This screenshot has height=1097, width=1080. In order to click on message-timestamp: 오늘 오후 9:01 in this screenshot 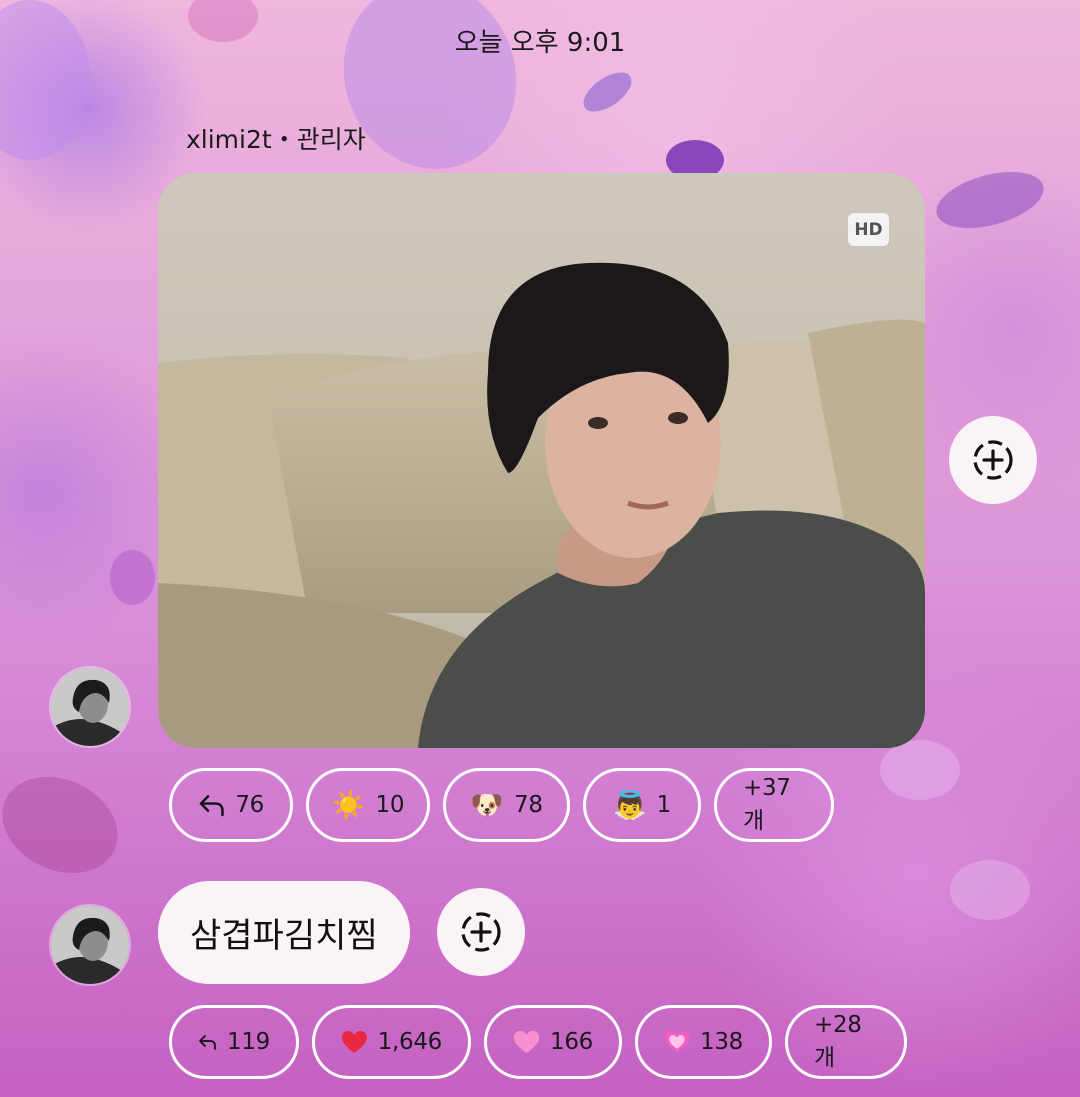, I will do `click(540, 43)`.